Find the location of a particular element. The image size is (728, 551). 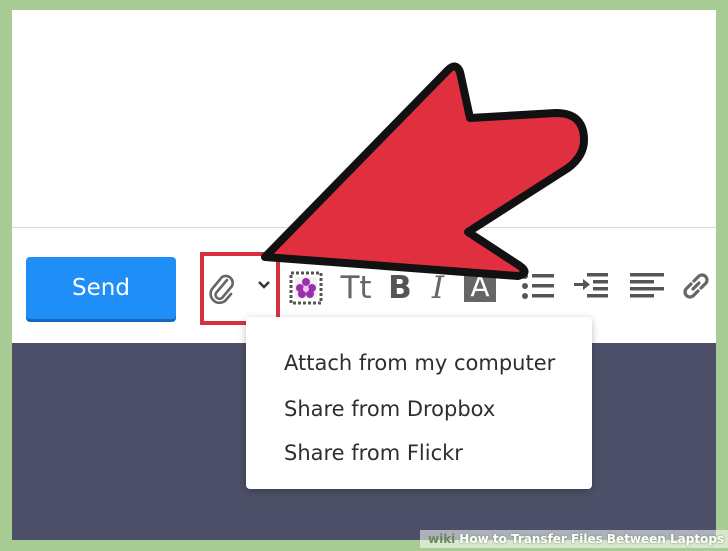

link-icon is located at coordinates (696, 286).